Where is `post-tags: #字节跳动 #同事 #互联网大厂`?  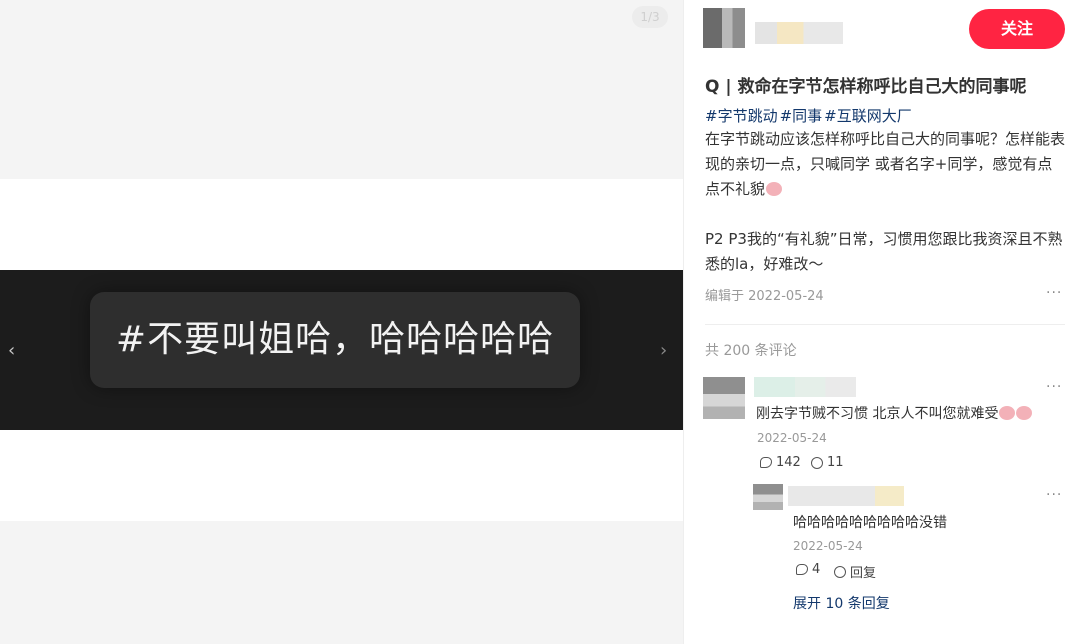 post-tags: #字节跳动 #同事 #互联网大厂 is located at coordinates (809, 115).